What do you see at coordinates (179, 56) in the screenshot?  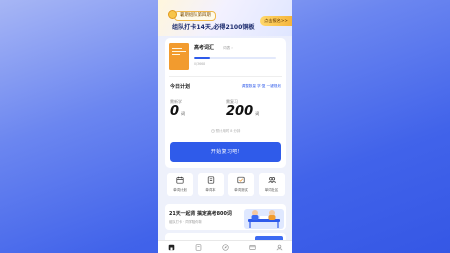 I see `book-cover` at bounding box center [179, 56].